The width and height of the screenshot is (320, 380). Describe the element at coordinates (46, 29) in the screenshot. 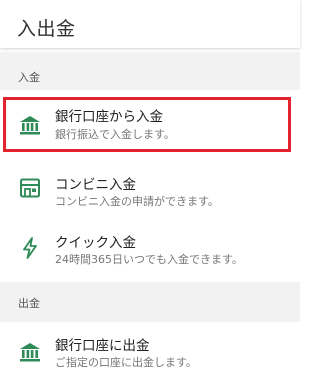

I see `page-title: 入出金` at that location.